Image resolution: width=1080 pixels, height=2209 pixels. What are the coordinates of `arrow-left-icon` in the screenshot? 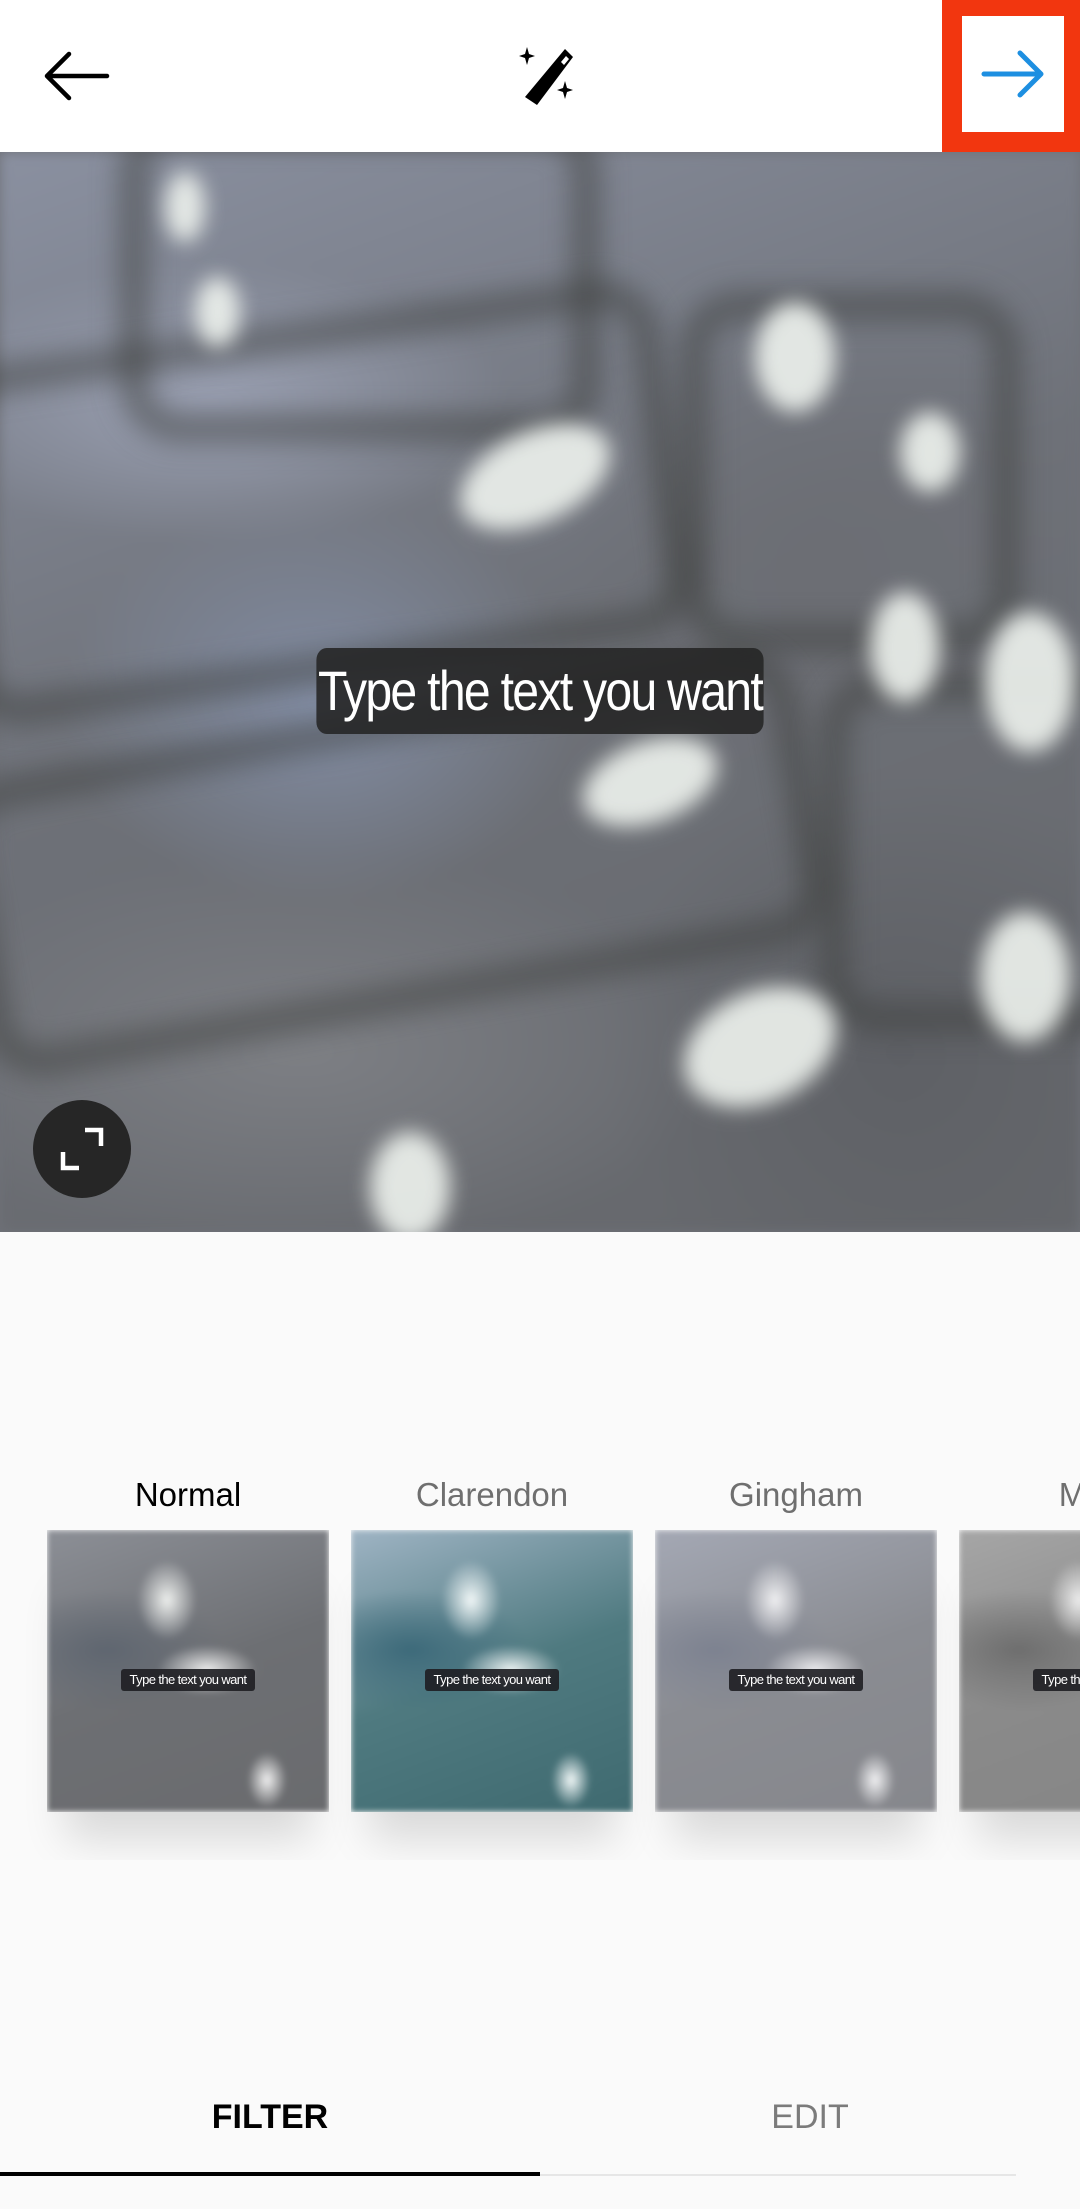 It's located at (77, 76).